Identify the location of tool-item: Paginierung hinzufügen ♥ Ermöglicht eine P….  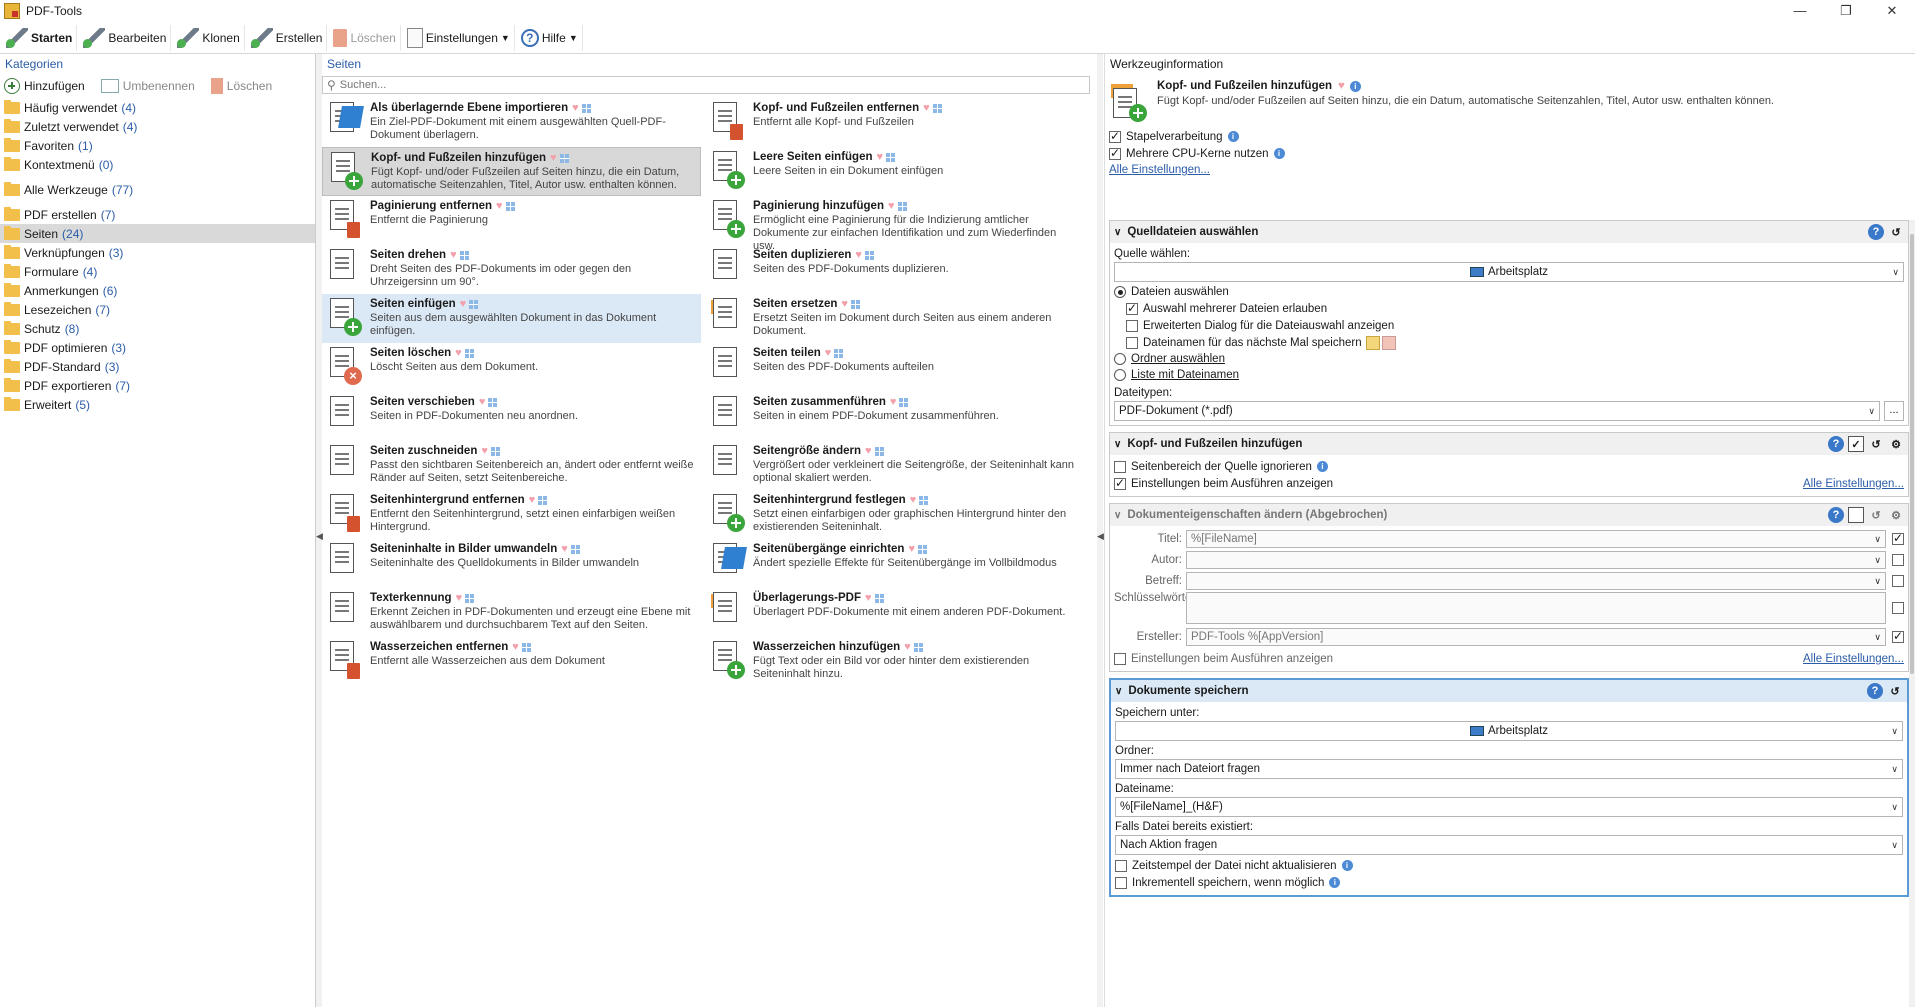
(894, 224).